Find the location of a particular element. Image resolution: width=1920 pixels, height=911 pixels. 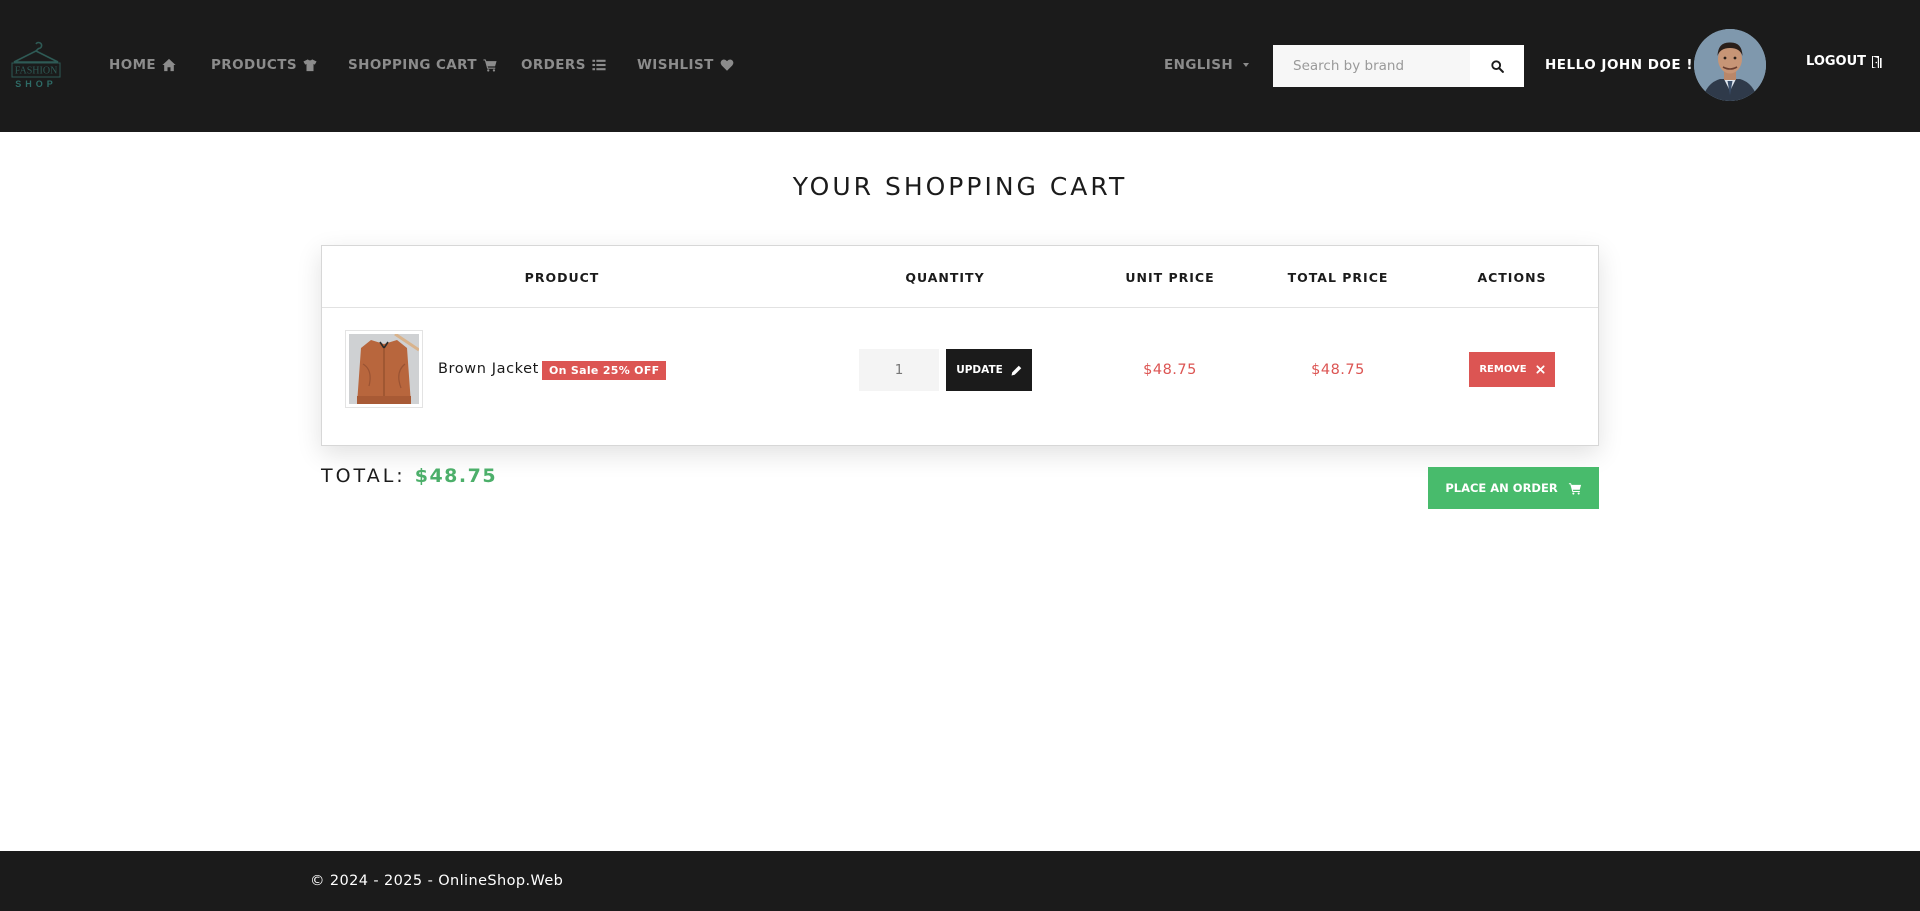

nav-wishlist: WISHLIST is located at coordinates (685, 65).